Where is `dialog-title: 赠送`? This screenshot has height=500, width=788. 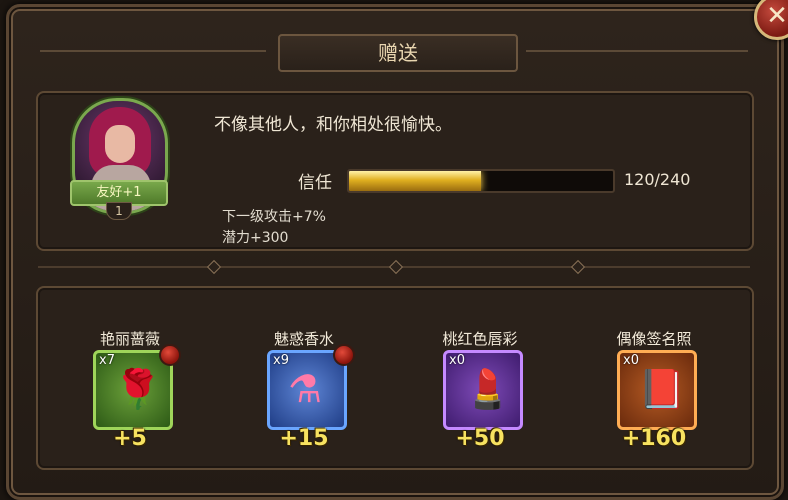
dialog-title: 赠送 is located at coordinates (398, 53).